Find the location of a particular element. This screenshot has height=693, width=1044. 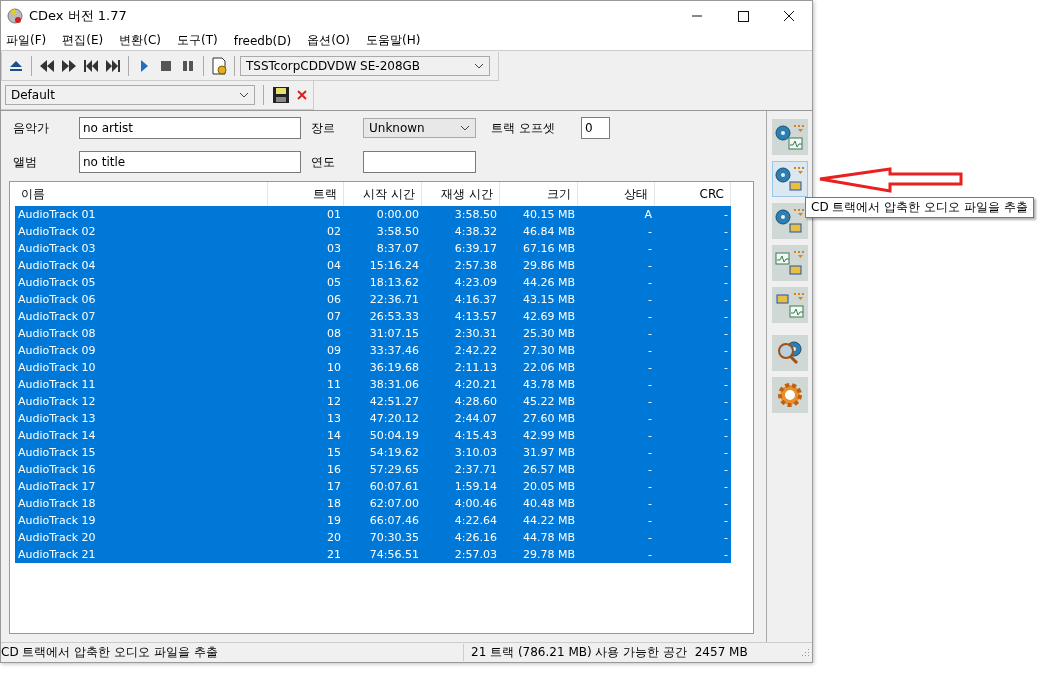

table-cell-text: 18 is located at coordinates (334, 504).